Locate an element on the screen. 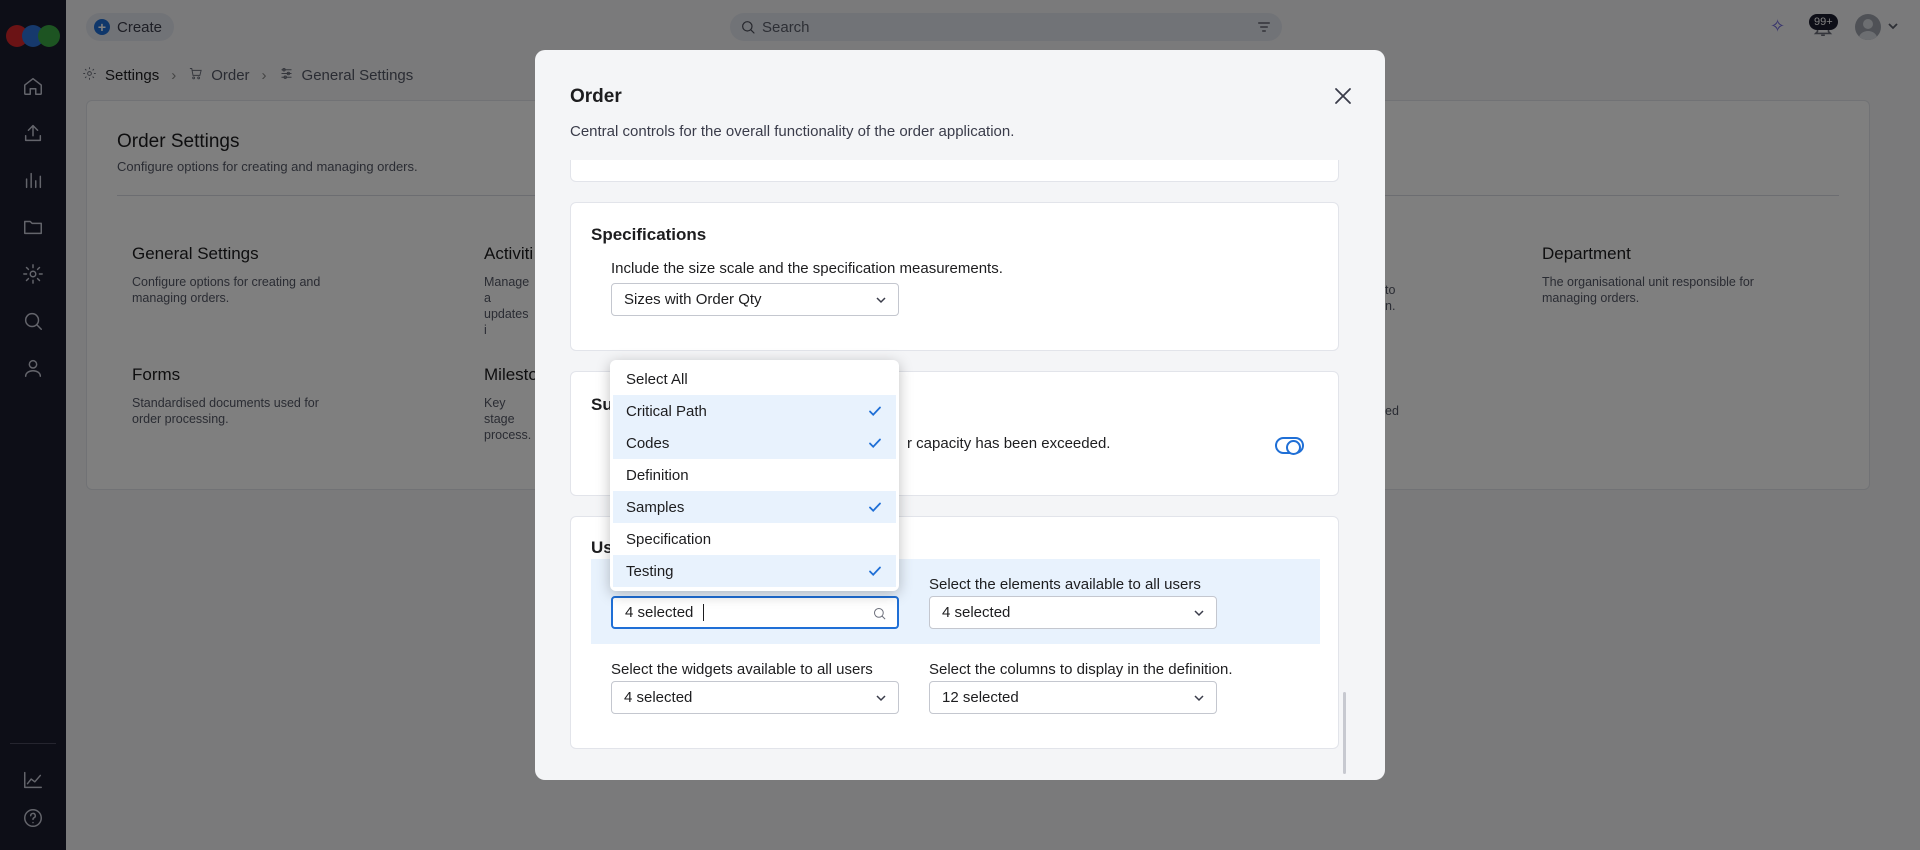 The image size is (1920, 850). option-codes: Codes is located at coordinates (754, 443).